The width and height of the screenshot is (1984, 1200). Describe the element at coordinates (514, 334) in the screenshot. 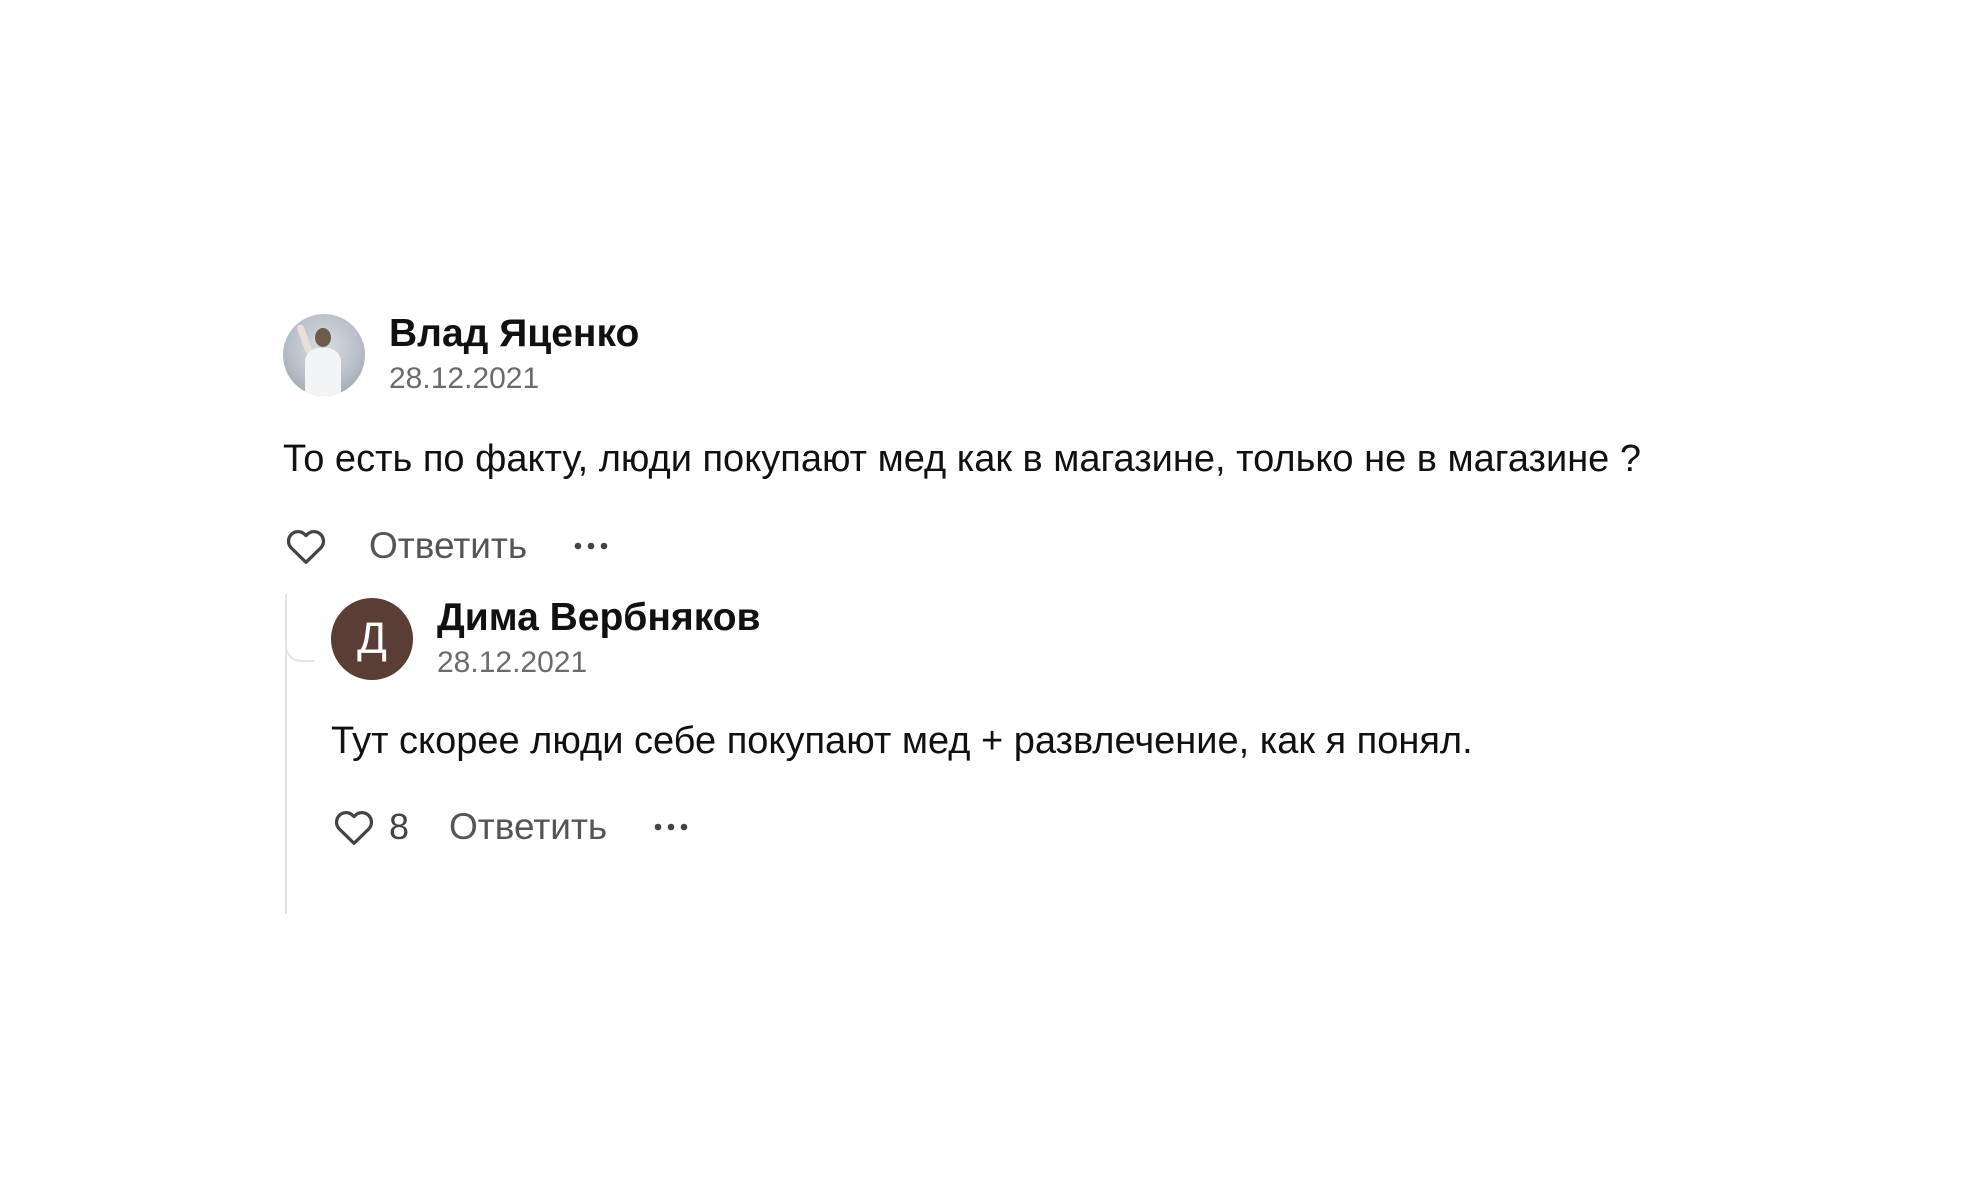

I see `author-name: Влад Яценко` at that location.